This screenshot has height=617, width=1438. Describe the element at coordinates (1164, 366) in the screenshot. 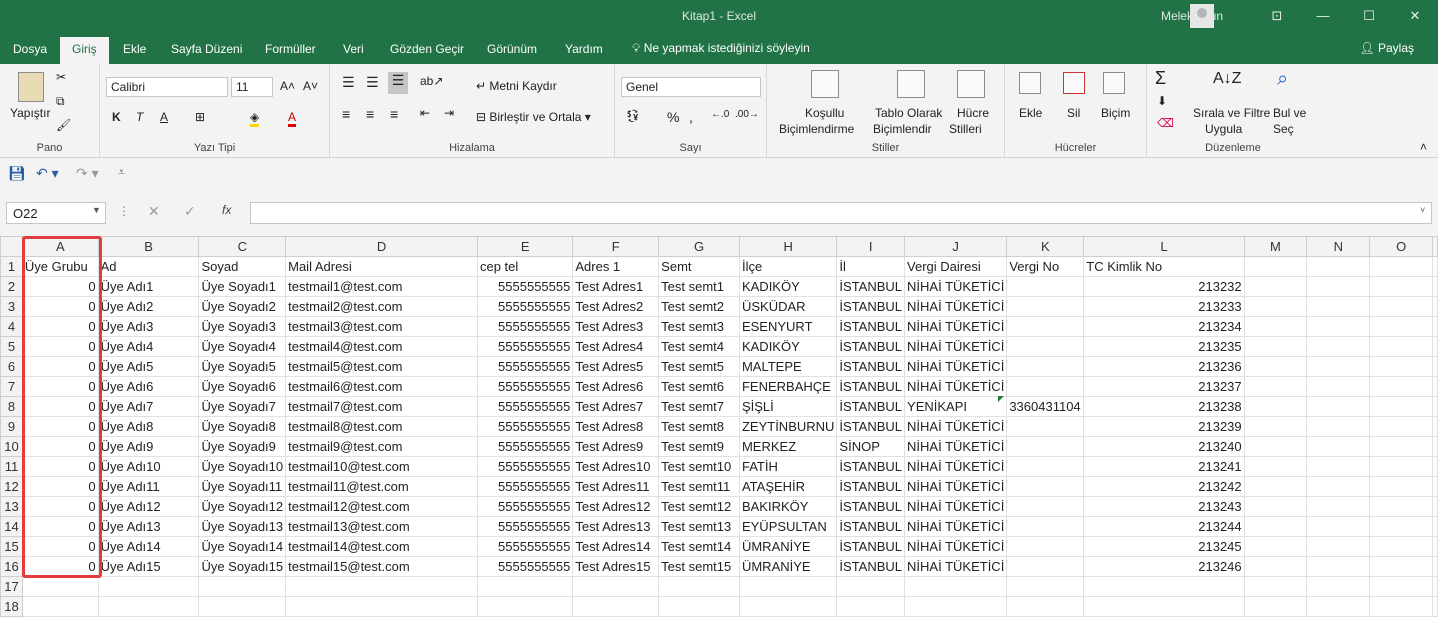

I see `cell: 213236` at that location.